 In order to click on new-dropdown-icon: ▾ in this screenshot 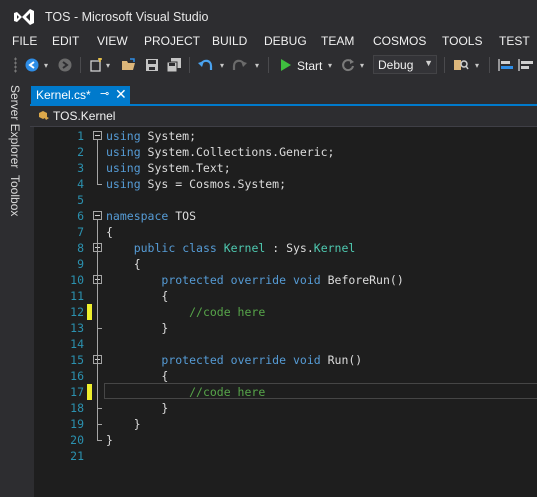, I will do `click(108, 65)`.